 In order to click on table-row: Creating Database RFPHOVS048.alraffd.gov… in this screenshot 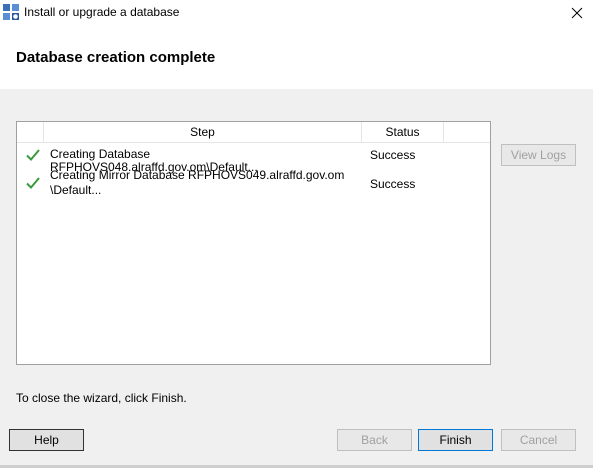, I will do `click(253, 160)`.